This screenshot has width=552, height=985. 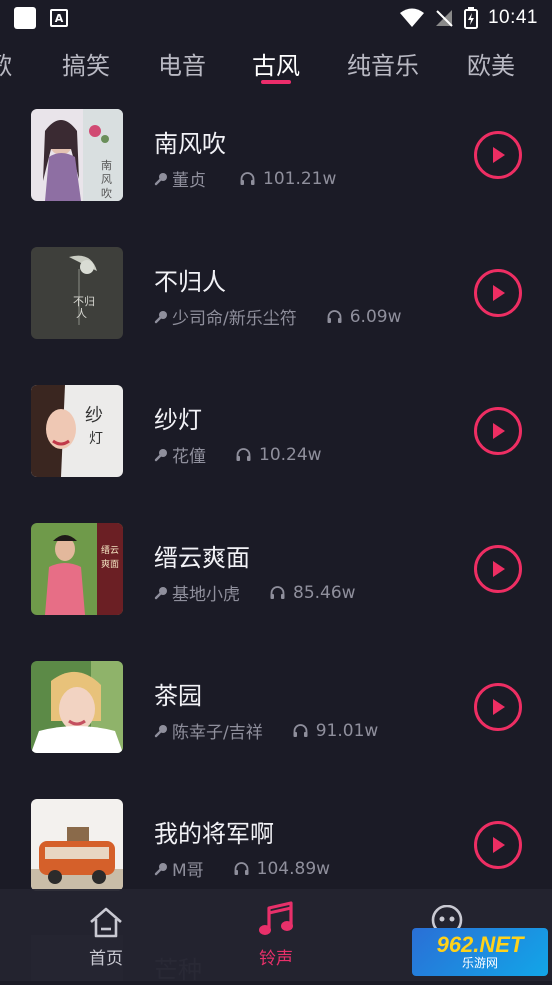 What do you see at coordinates (375, 316) in the screenshot?
I see `play-count: 6.09w` at bounding box center [375, 316].